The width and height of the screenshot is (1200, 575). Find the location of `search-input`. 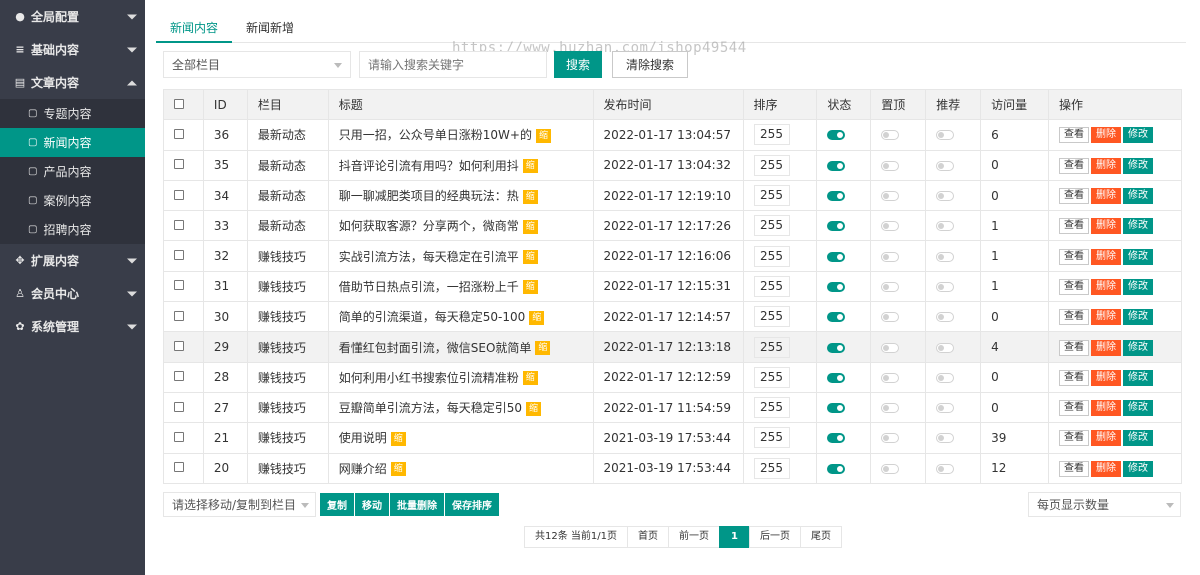

search-input is located at coordinates (453, 64).